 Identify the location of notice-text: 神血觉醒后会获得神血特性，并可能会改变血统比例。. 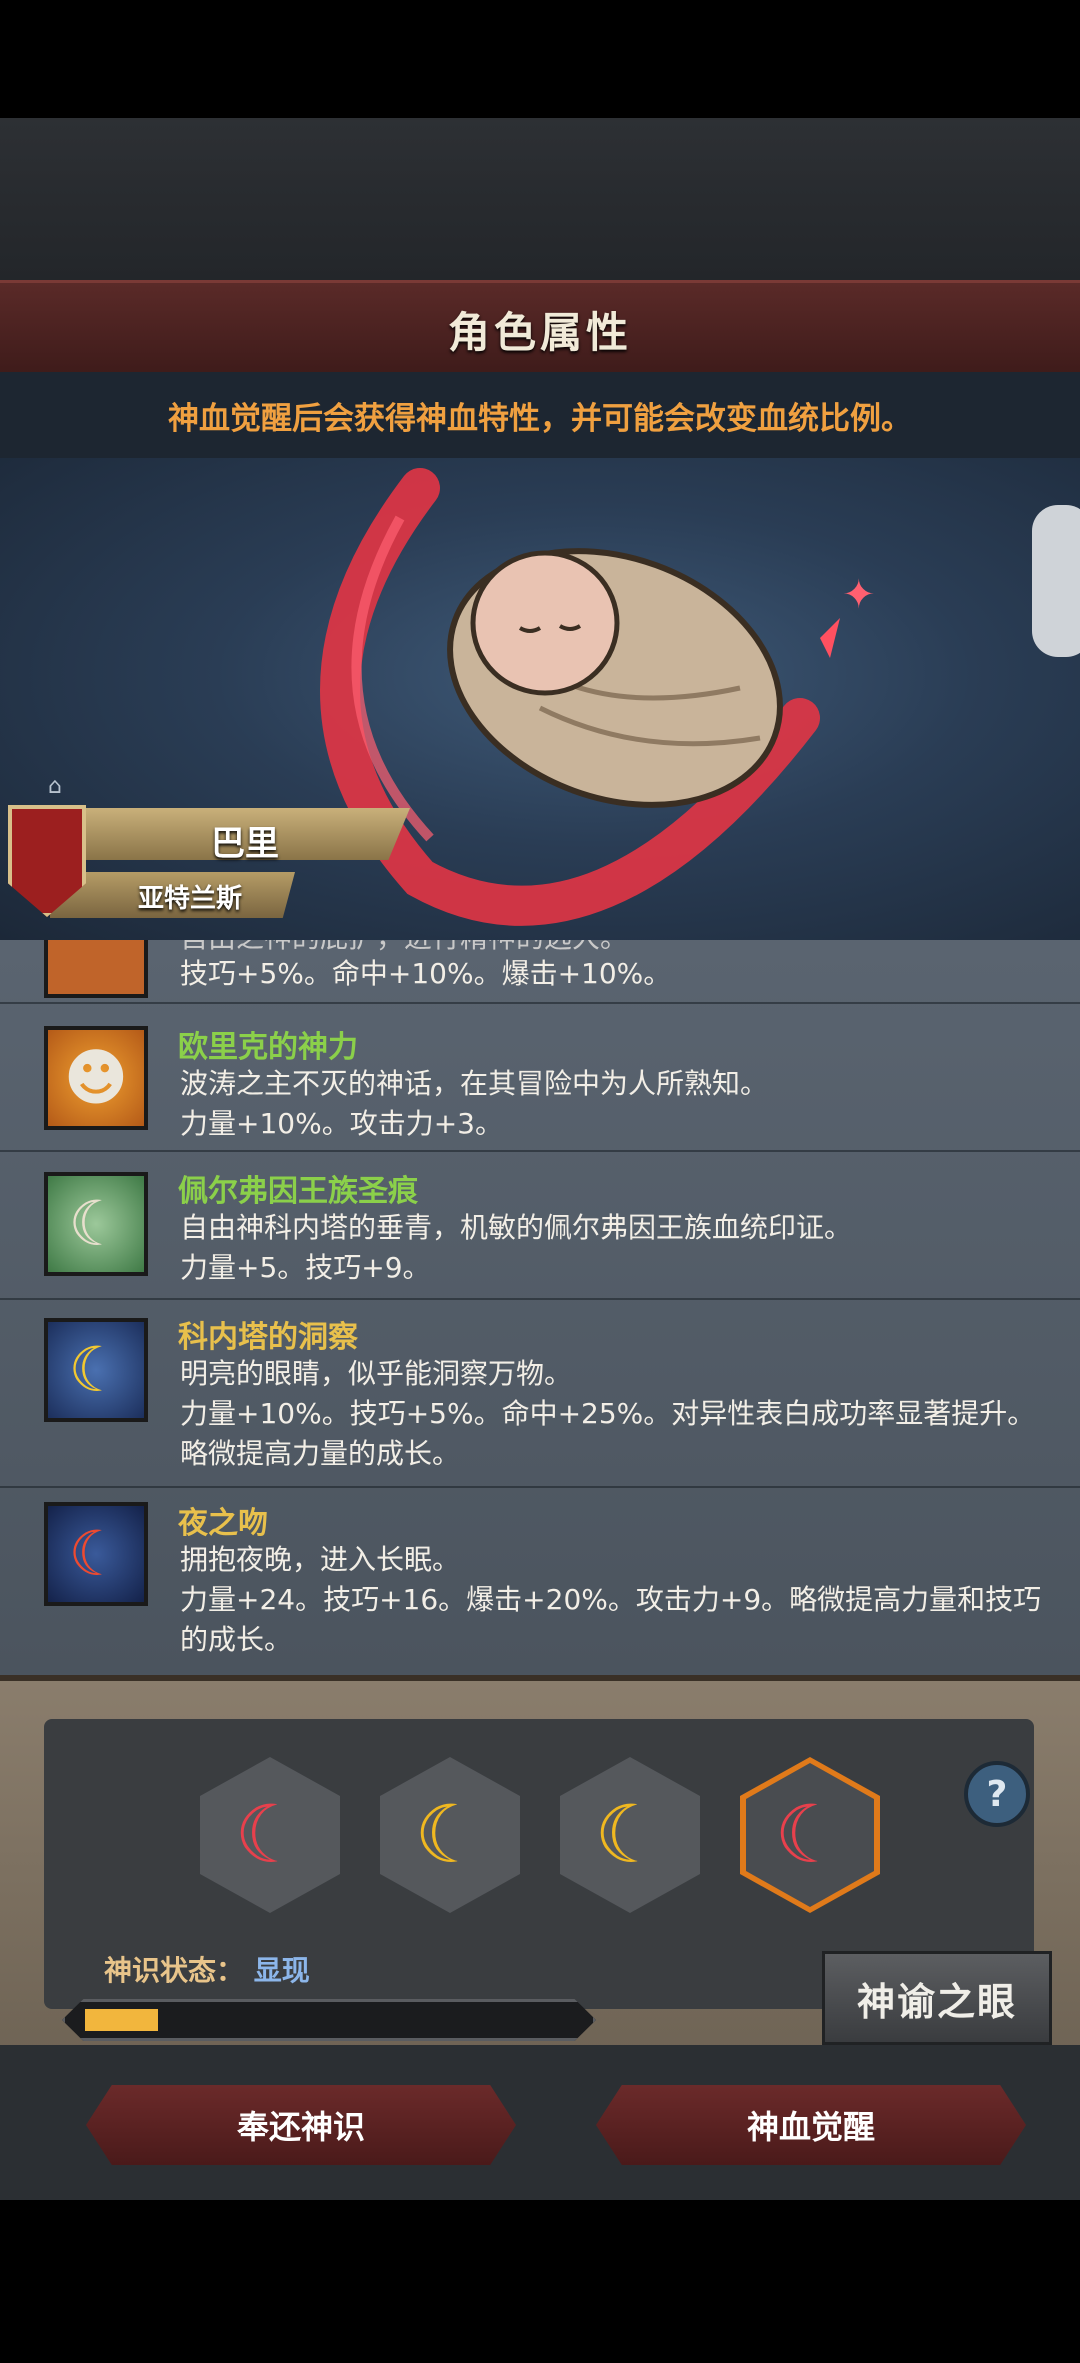
(540, 418).